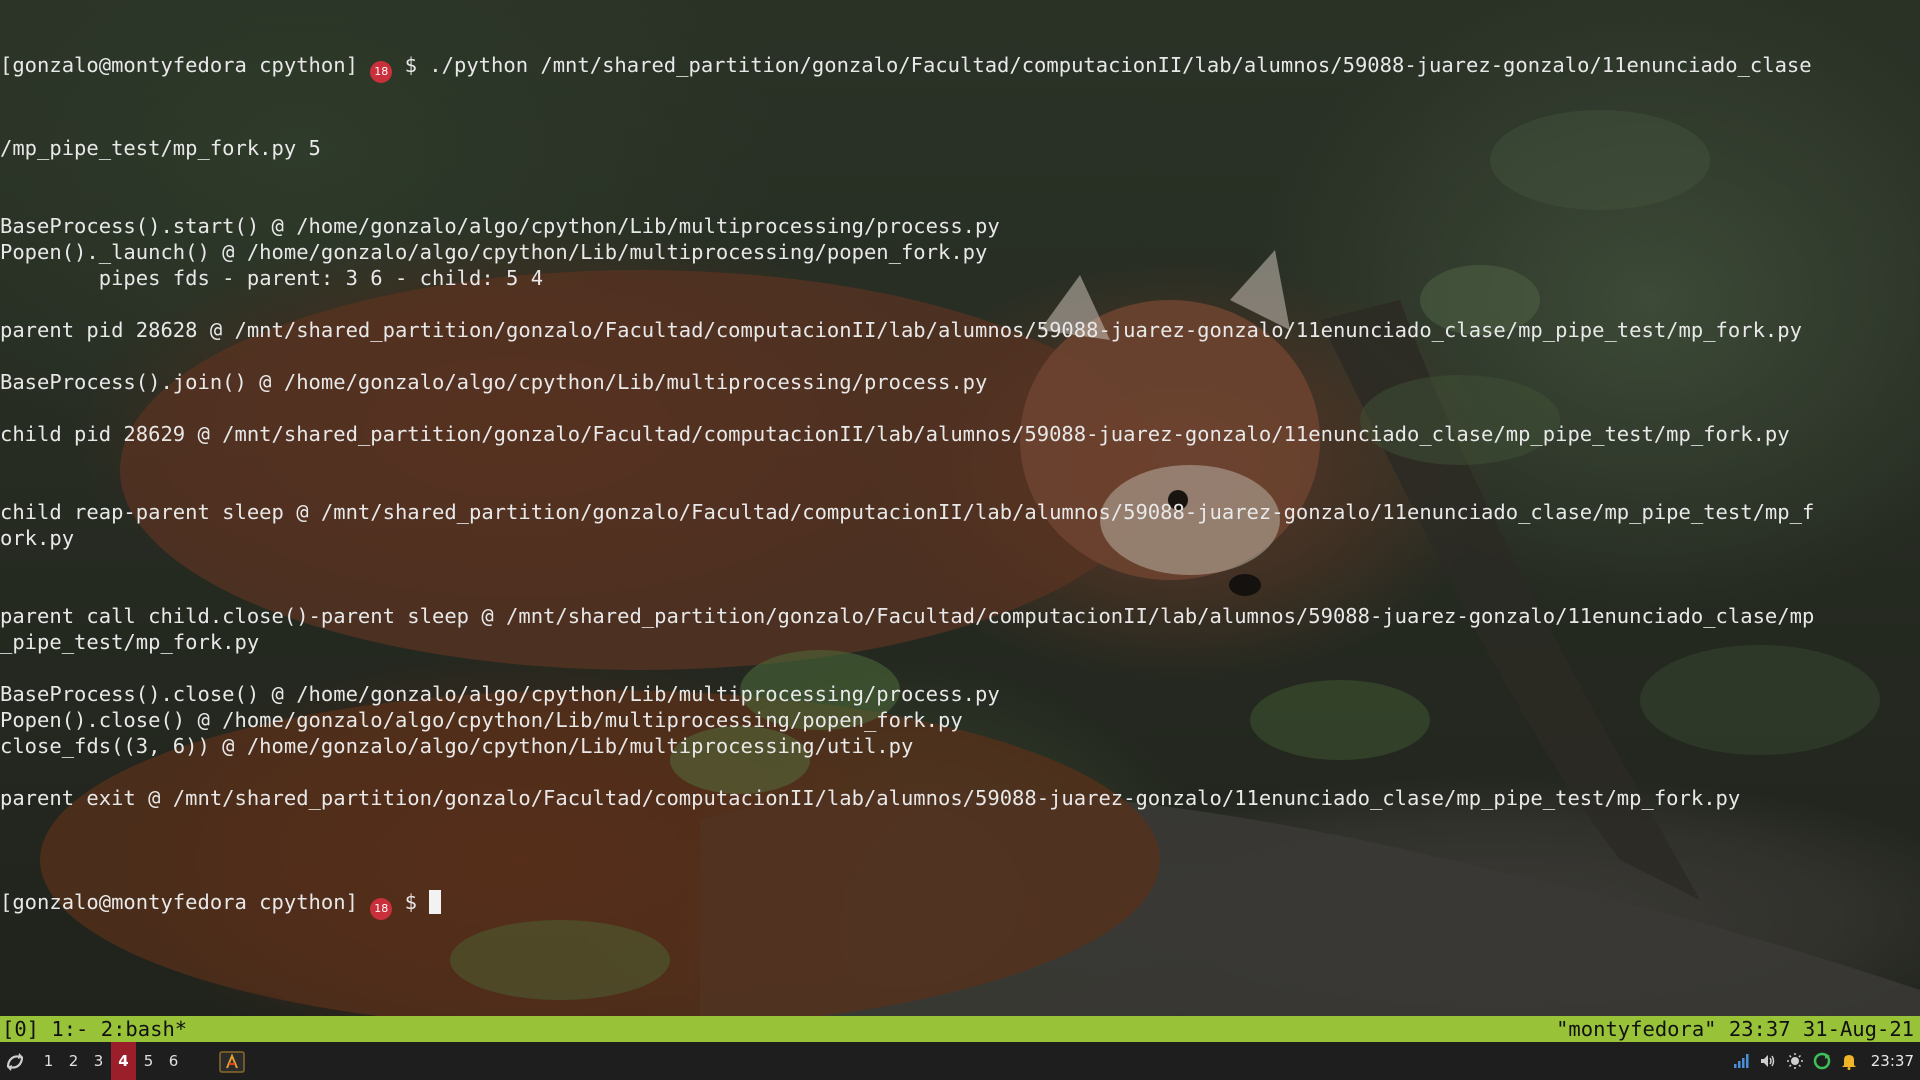  Describe the element at coordinates (960, 1061) in the screenshot. I see `taskbar: 123456 23:37` at that location.